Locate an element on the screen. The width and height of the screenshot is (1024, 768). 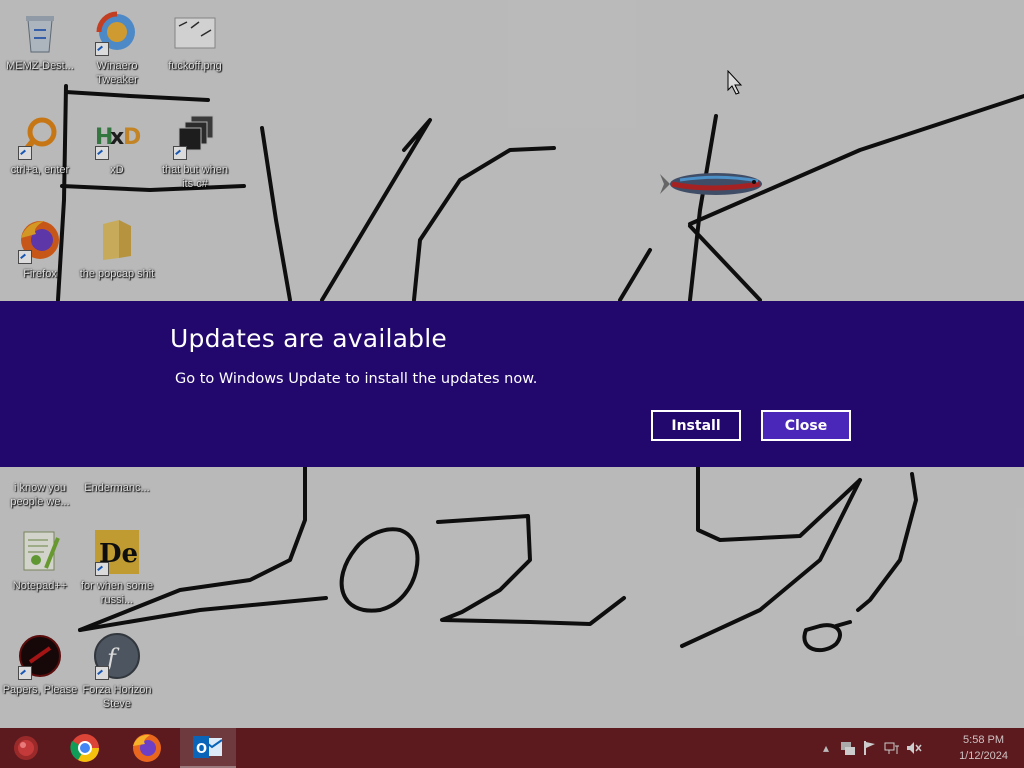
desktop-icon-label: Winaero Tweaker is located at coordinates (117, 73).